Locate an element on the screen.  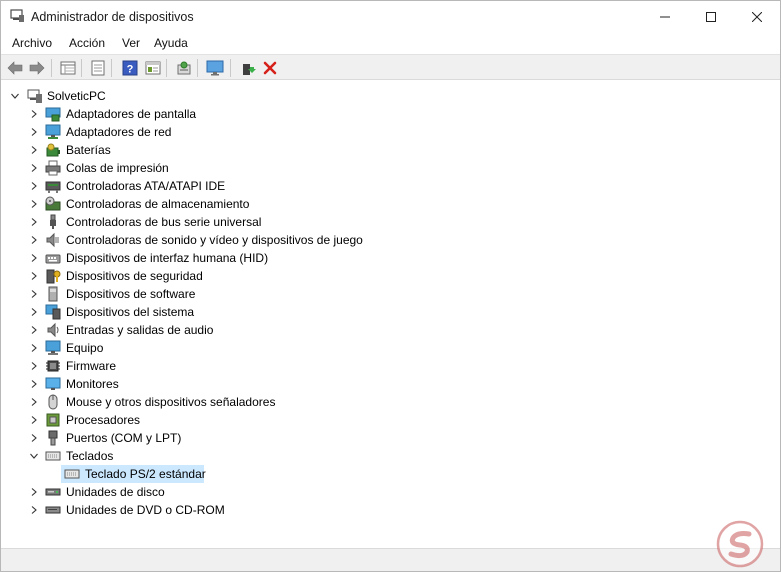
system-device-icon is located at coordinates (53, 312).